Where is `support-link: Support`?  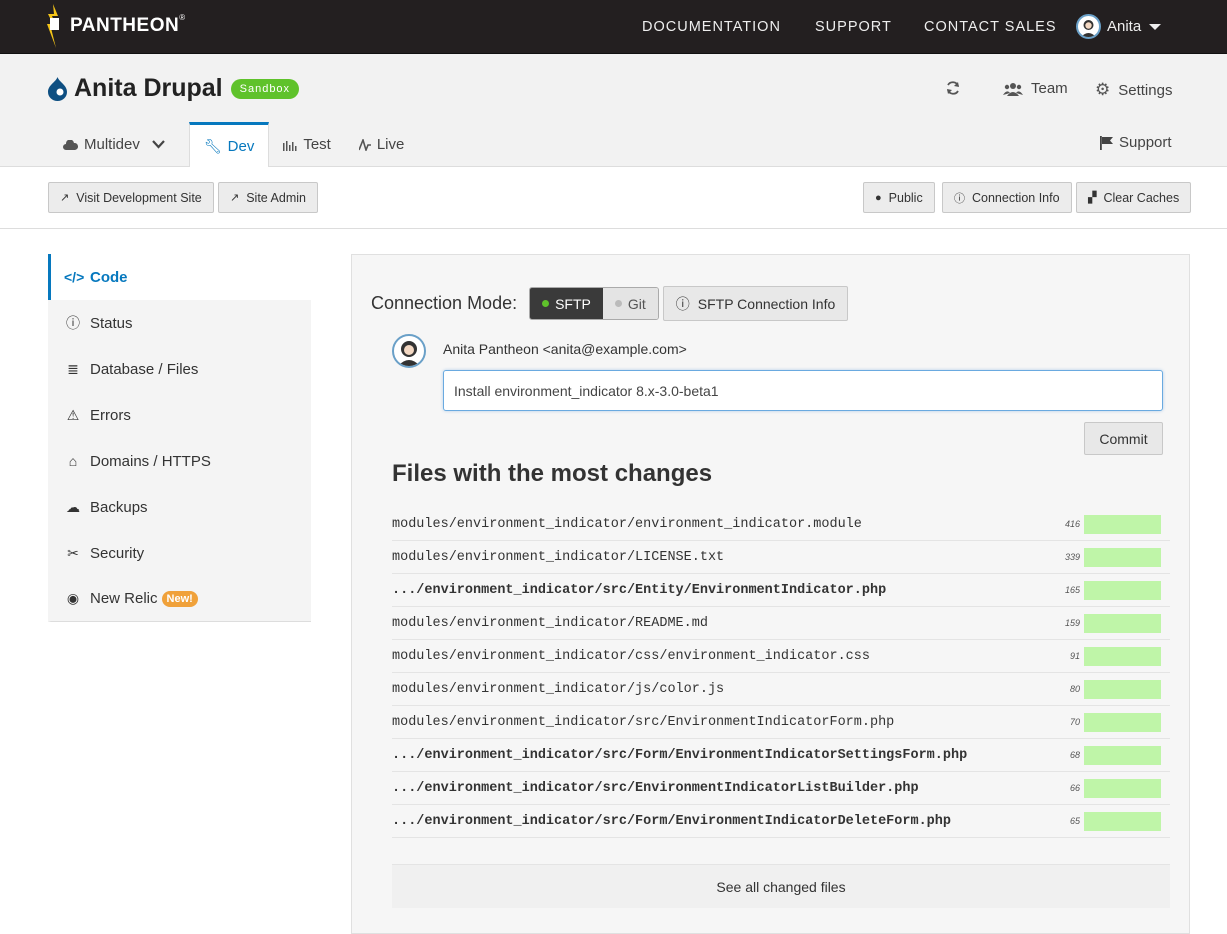 support-link: Support is located at coordinates (1136, 142).